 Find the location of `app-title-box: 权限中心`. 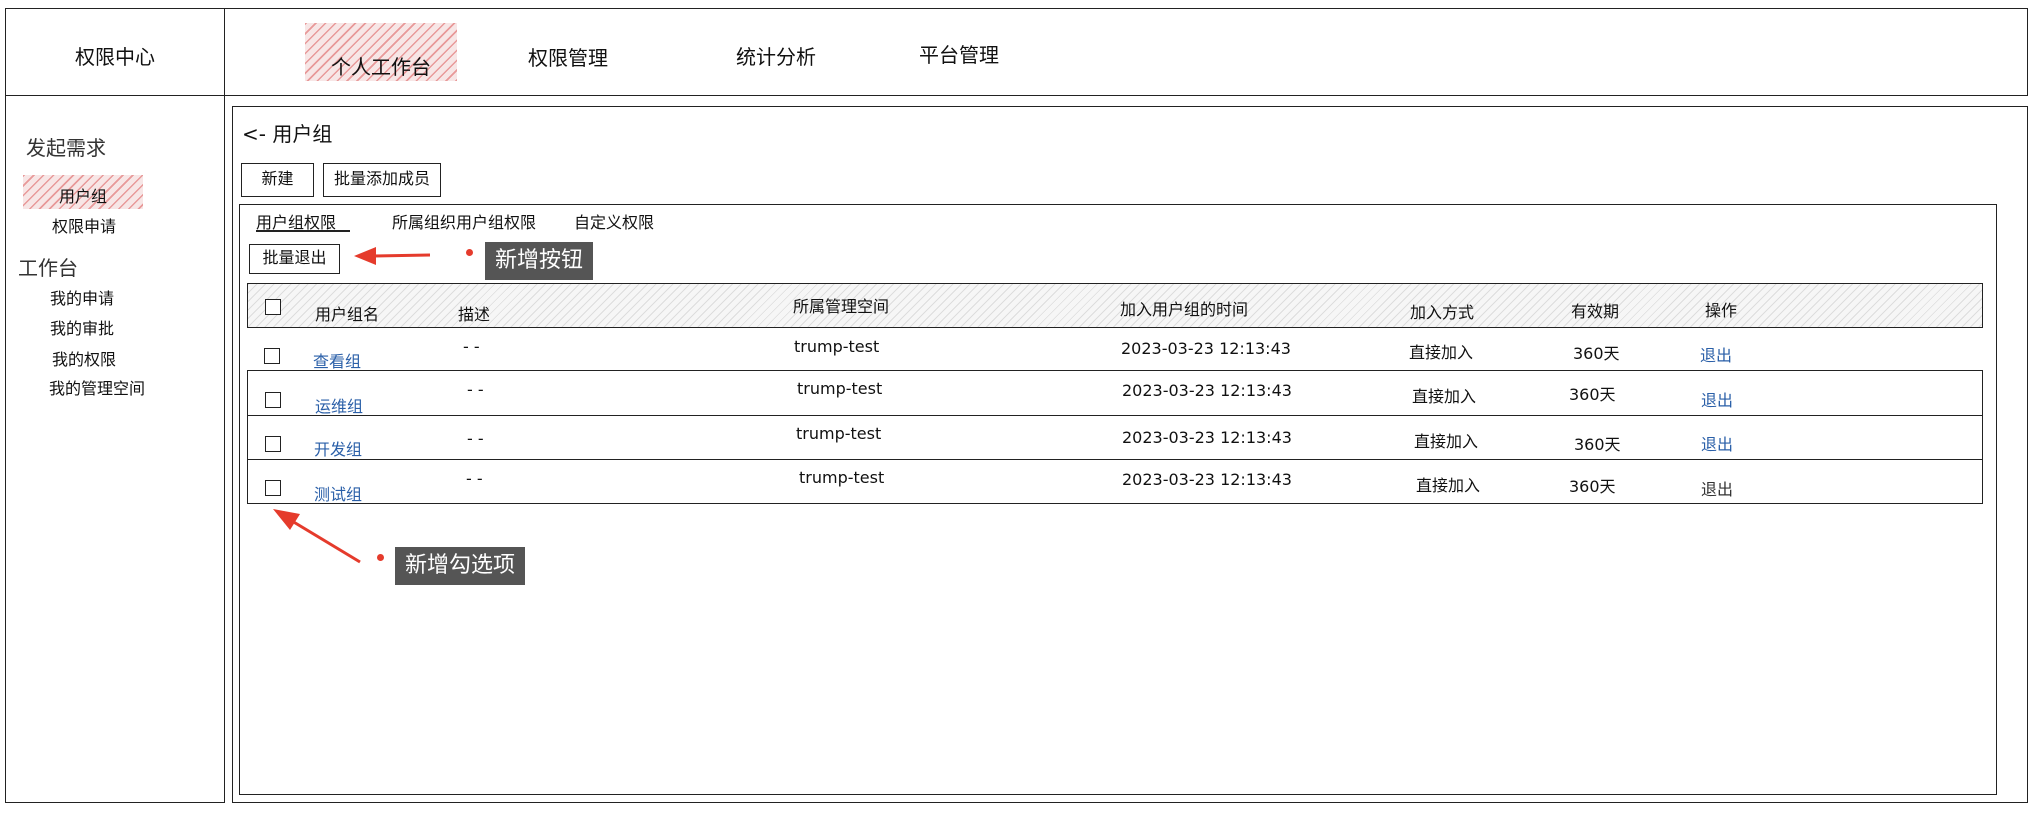

app-title-box: 权限中心 is located at coordinates (115, 52).